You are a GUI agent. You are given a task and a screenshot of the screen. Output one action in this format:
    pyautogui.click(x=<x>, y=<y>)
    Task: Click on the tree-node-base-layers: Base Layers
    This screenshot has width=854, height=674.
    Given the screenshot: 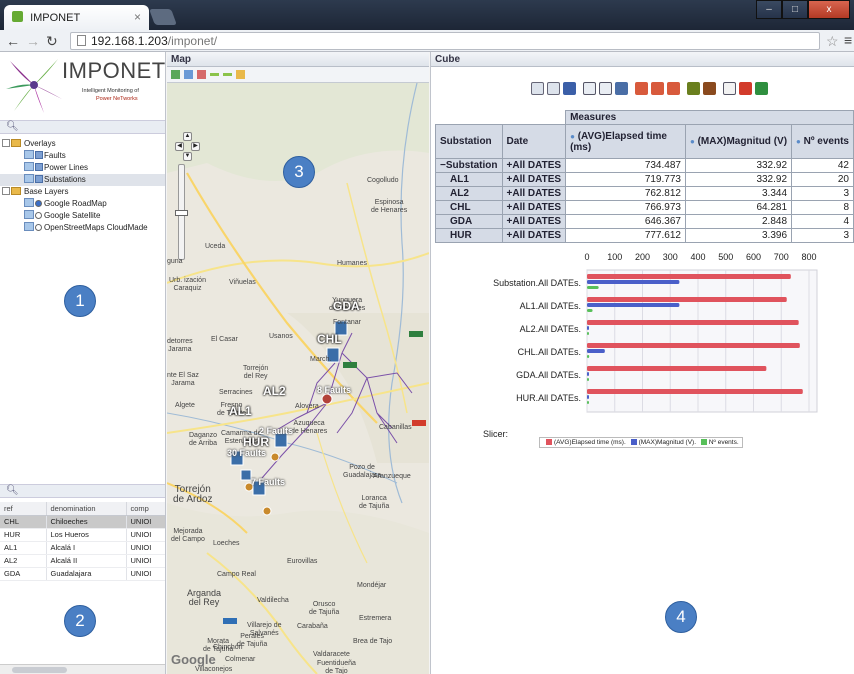 What is the action you would take?
    pyautogui.click(x=82, y=192)
    